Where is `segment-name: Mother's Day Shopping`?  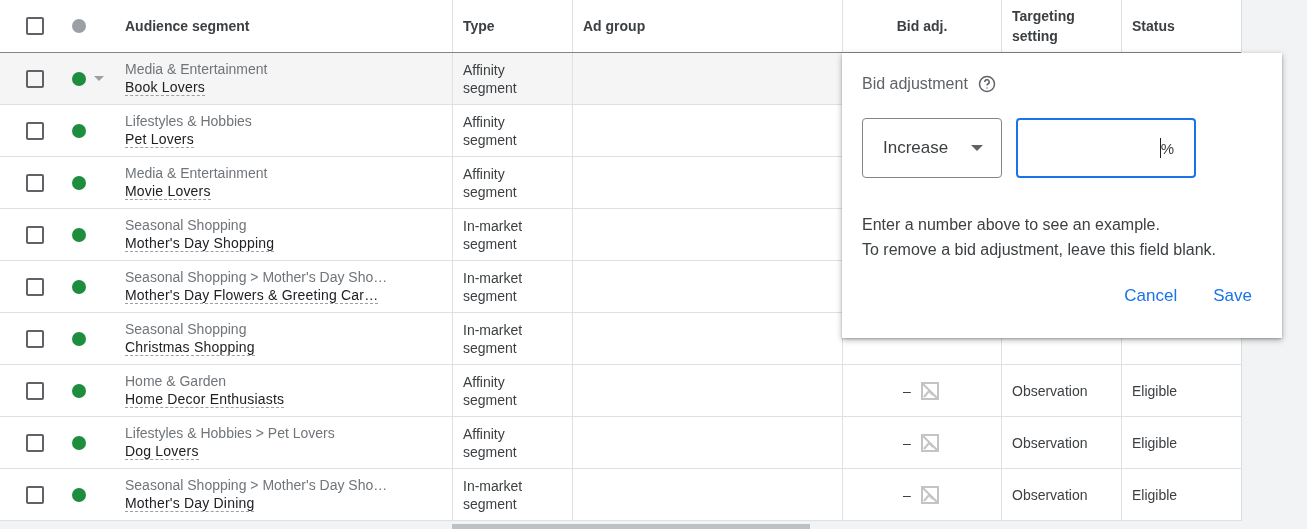
segment-name: Mother's Day Shopping is located at coordinates (200, 243).